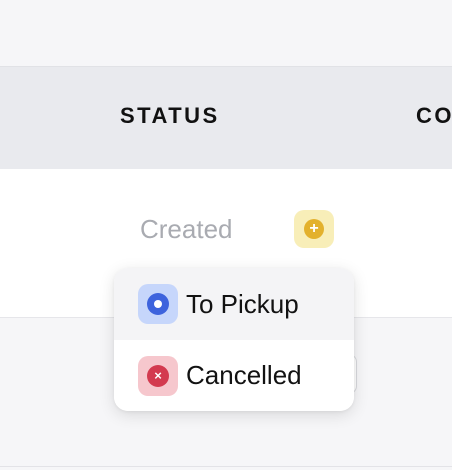  What do you see at coordinates (158, 375) in the screenshot?
I see `x-circle-icon: ×` at bounding box center [158, 375].